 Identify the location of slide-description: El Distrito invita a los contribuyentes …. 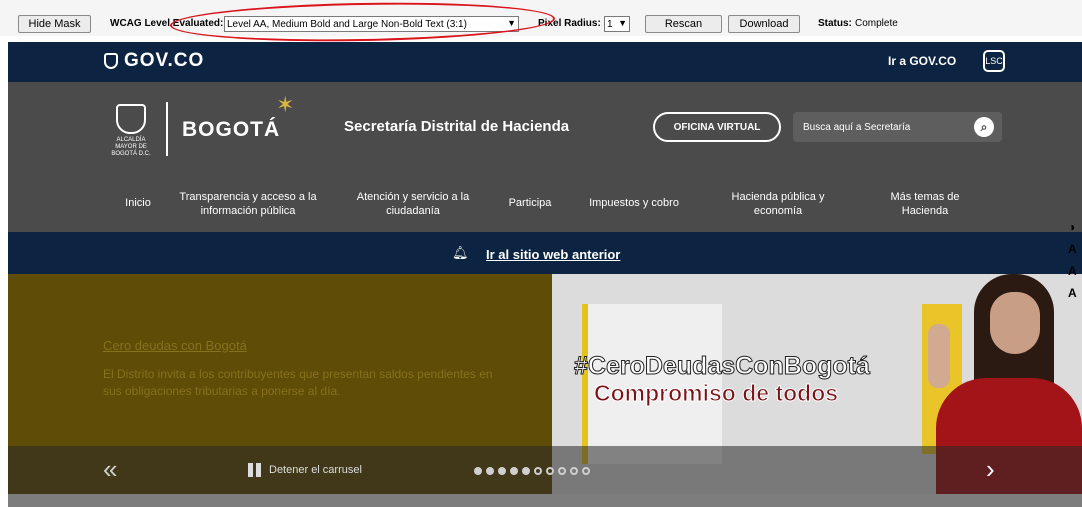
(298, 382).